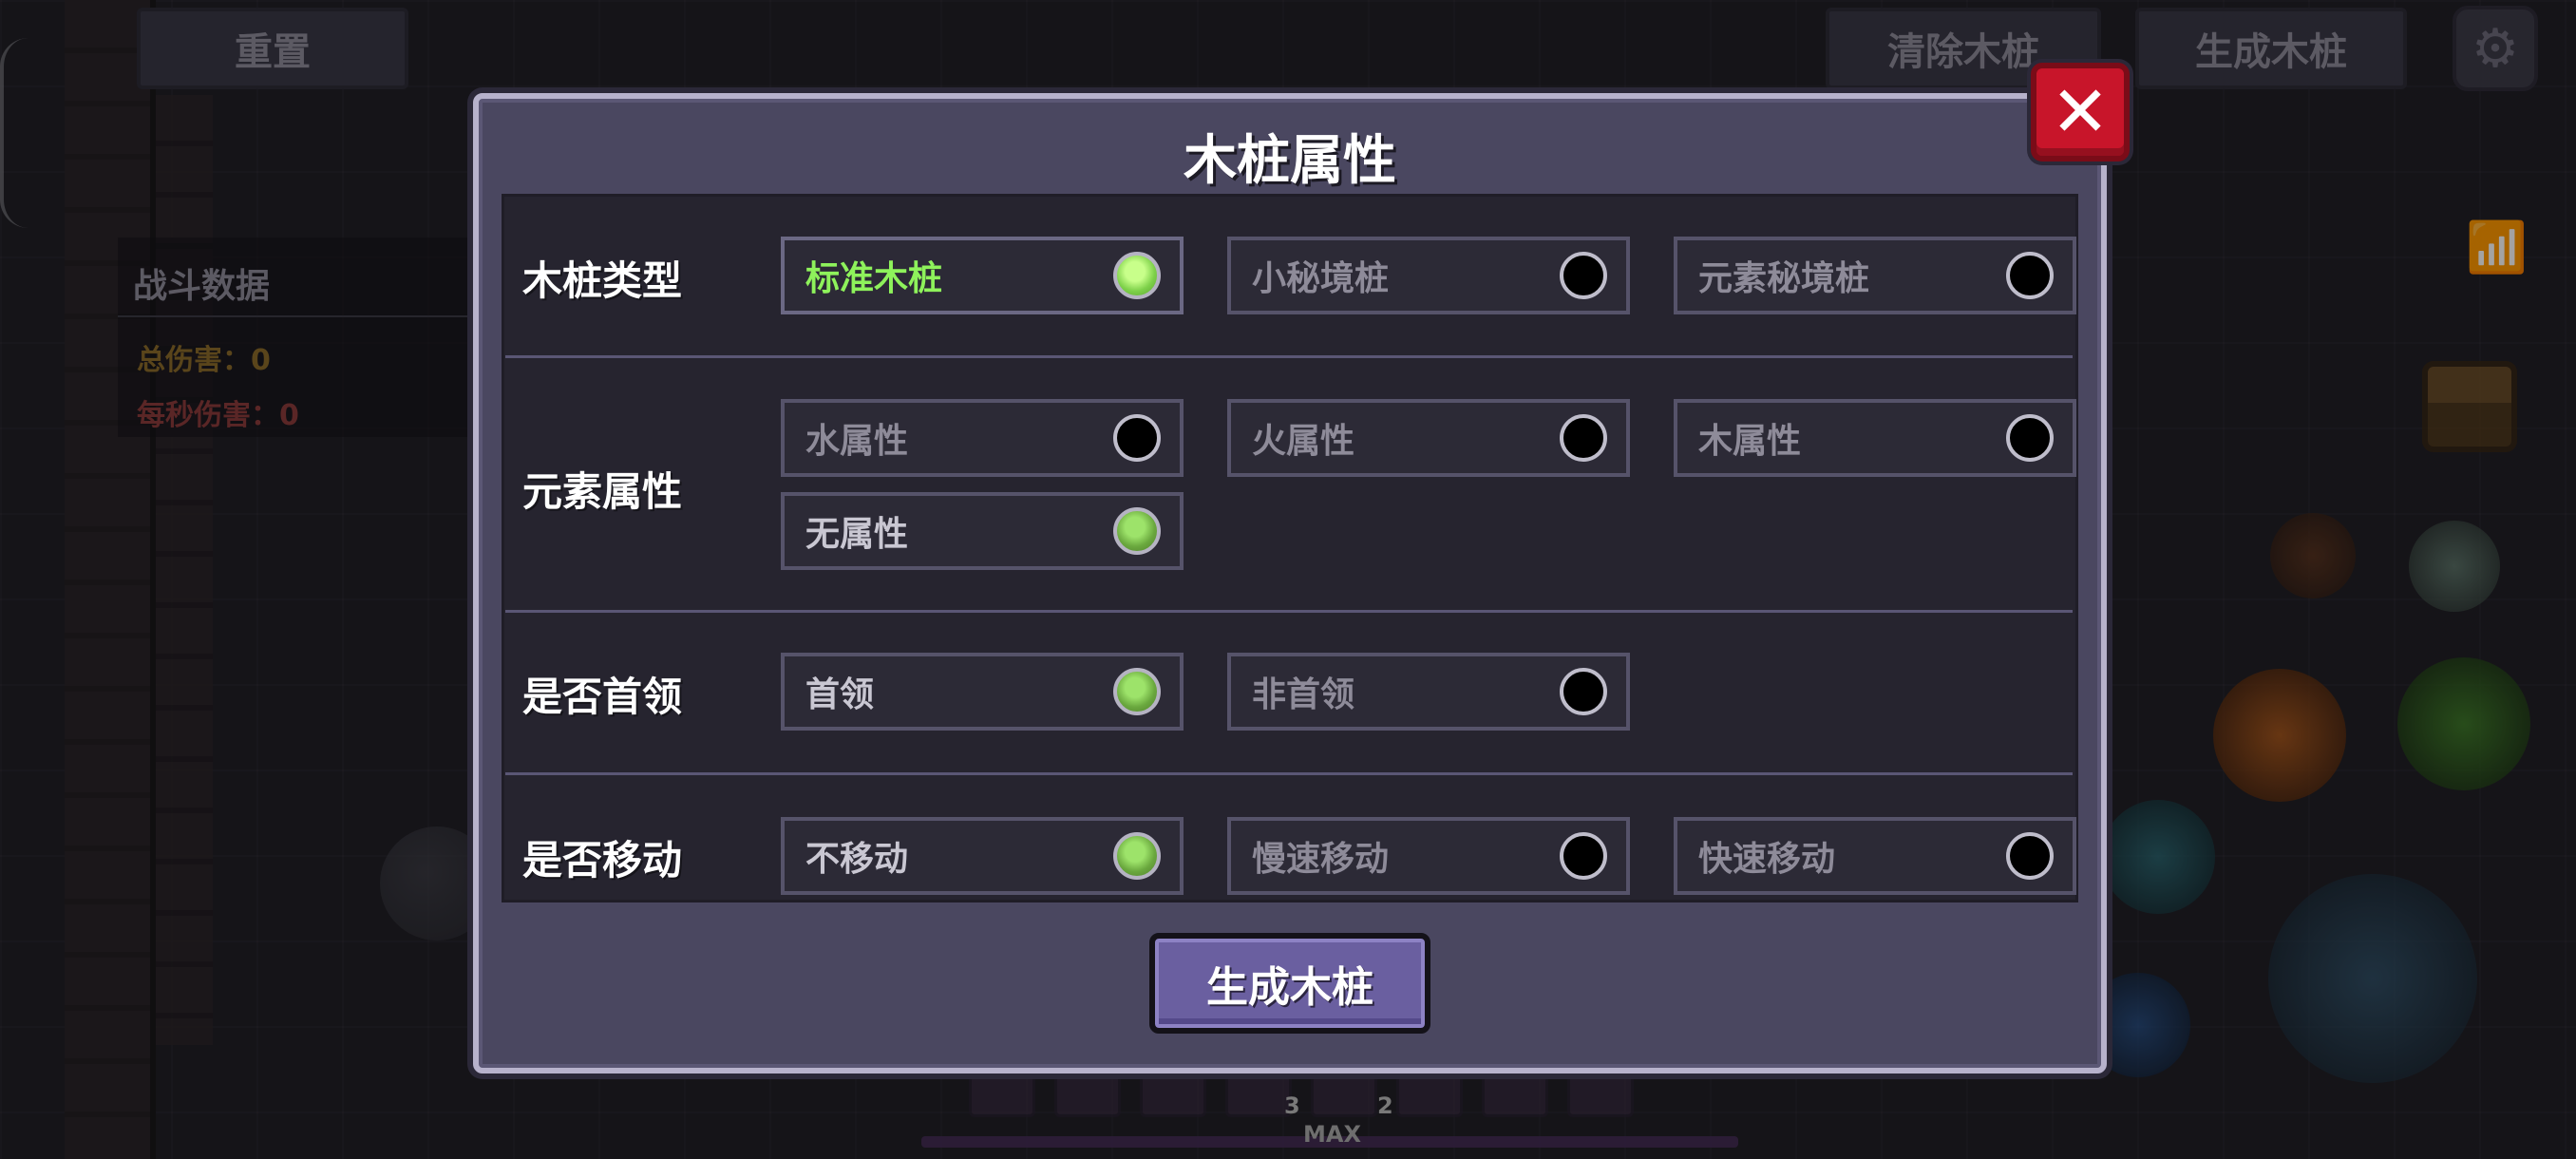 Image resolution: width=2576 pixels, height=1159 pixels. What do you see at coordinates (857, 441) in the screenshot?
I see `option-label: 水属性` at bounding box center [857, 441].